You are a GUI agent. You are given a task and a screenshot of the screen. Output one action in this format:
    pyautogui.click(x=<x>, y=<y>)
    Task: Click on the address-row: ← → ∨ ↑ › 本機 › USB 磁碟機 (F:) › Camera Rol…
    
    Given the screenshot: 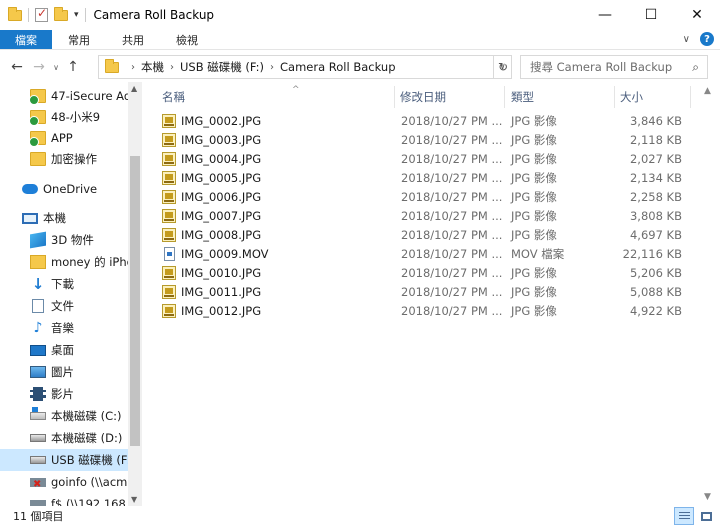 What is the action you would take?
    pyautogui.click(x=360, y=67)
    